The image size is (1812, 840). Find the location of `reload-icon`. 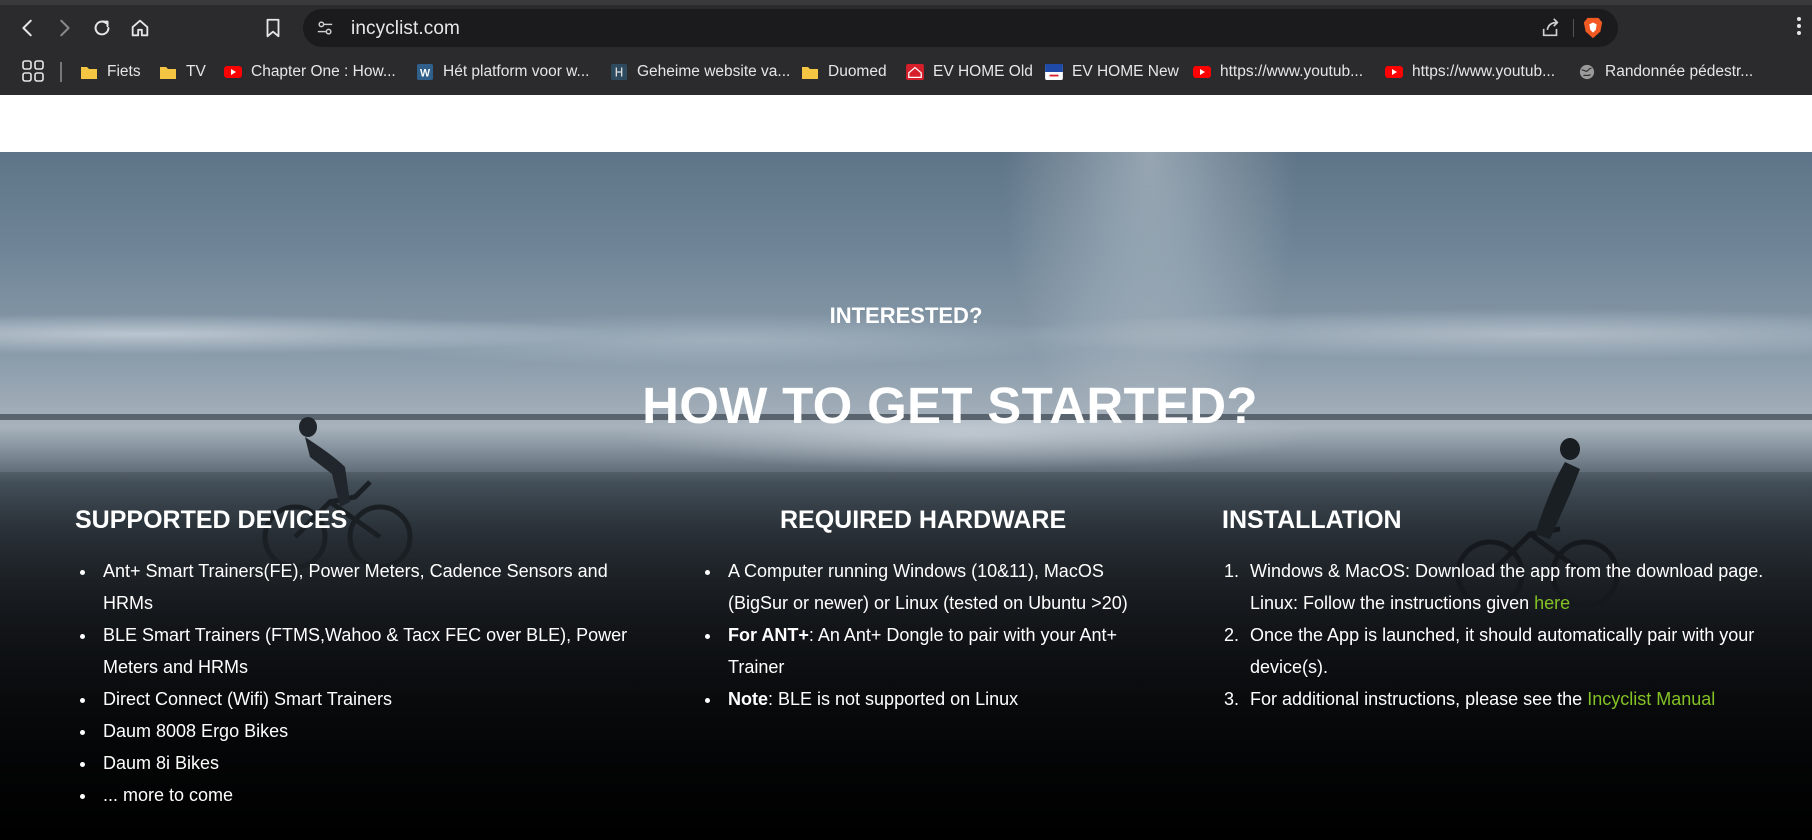

reload-icon is located at coordinates (102, 28).